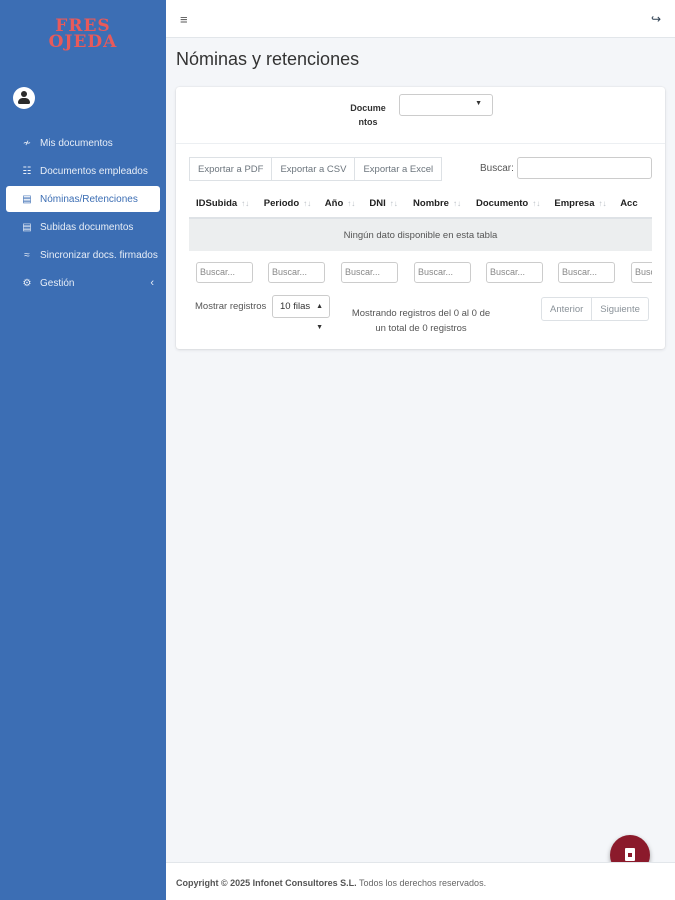  I want to click on search-label: Buscar:, so click(497, 168).